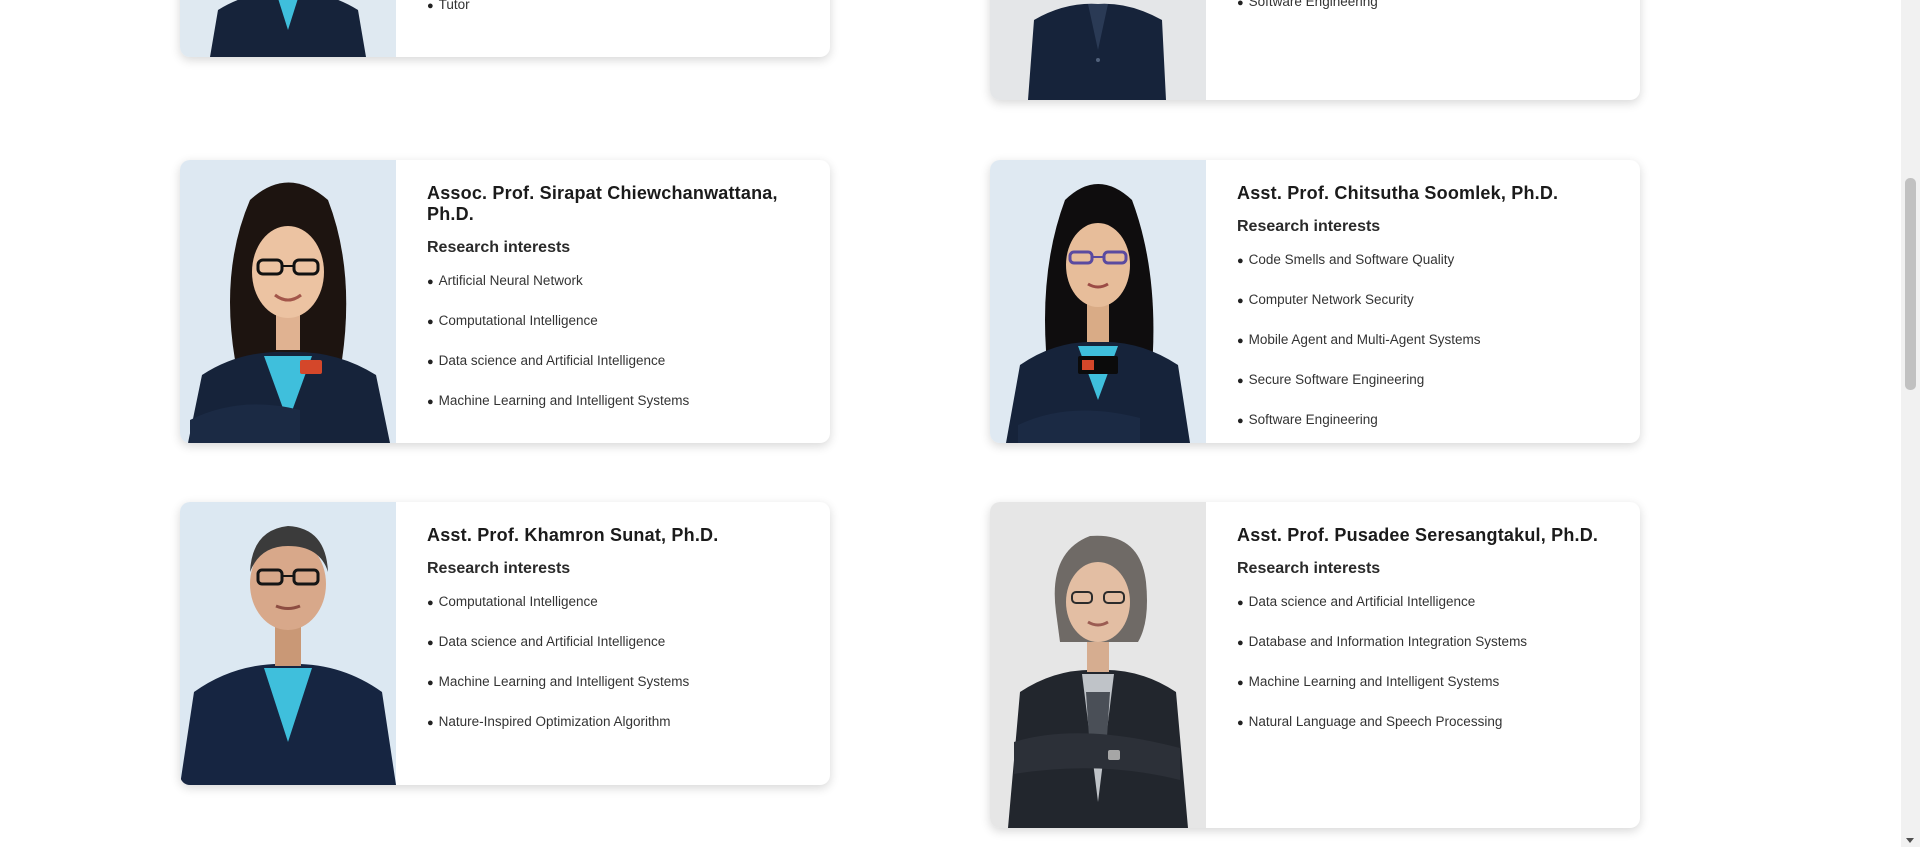 Image resolution: width=1920 pixels, height=847 pixels. I want to click on research-interest-list: Tutor, so click(618, 18).